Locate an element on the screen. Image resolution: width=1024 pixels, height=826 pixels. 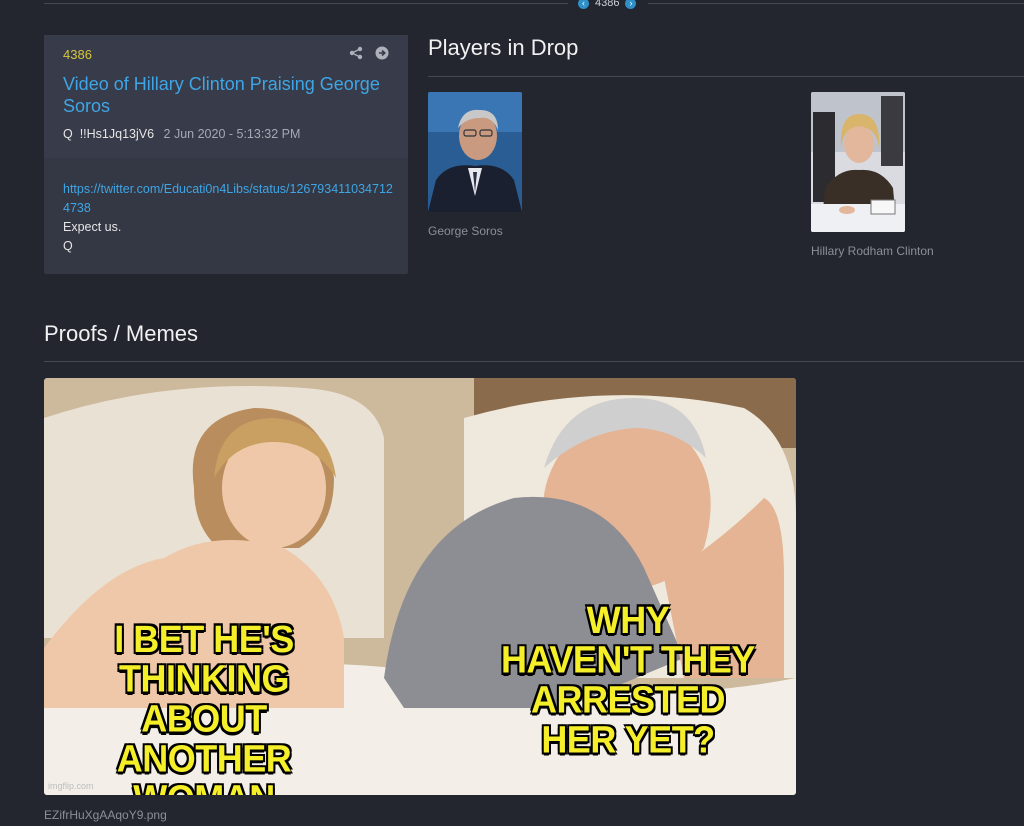
player-name: Hillary Rodham Clinton is located at coordinates (872, 251).